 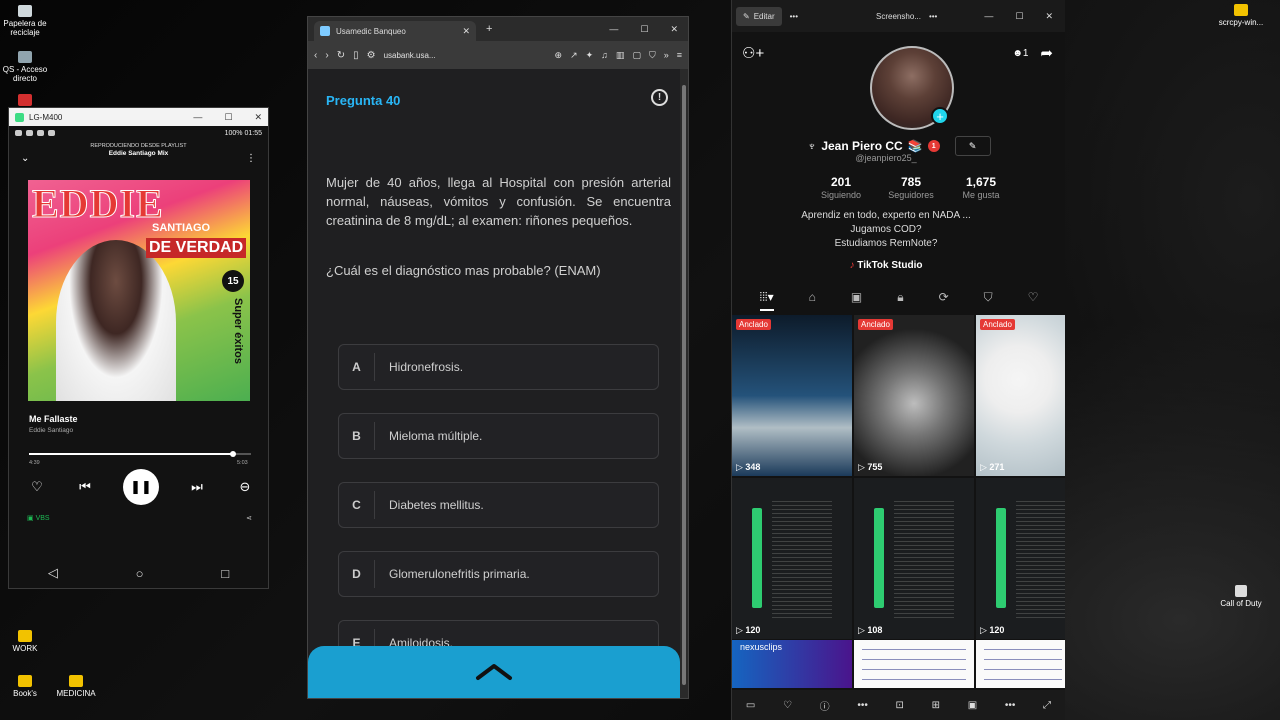 What do you see at coordinates (27, 101) in the screenshot?
I see `desktop-icon-app` at bounding box center [27, 101].